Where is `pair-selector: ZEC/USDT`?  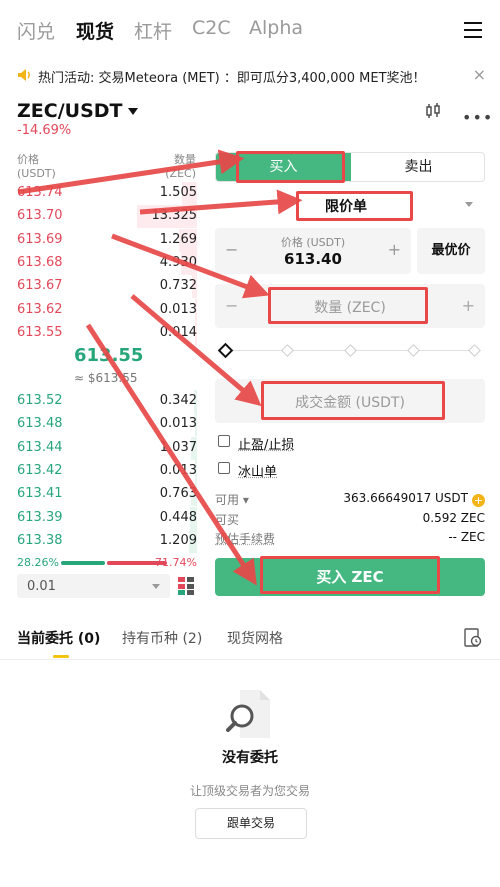 pair-selector: ZEC/USDT is located at coordinates (78, 111).